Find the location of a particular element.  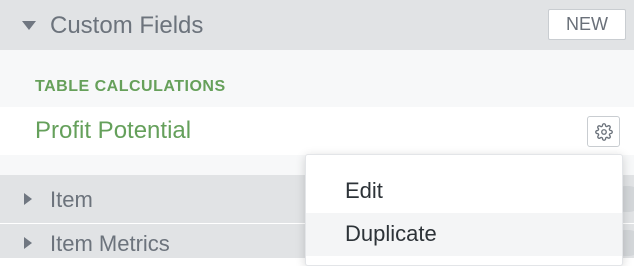

menu-item-edit: Edit is located at coordinates (464, 191).